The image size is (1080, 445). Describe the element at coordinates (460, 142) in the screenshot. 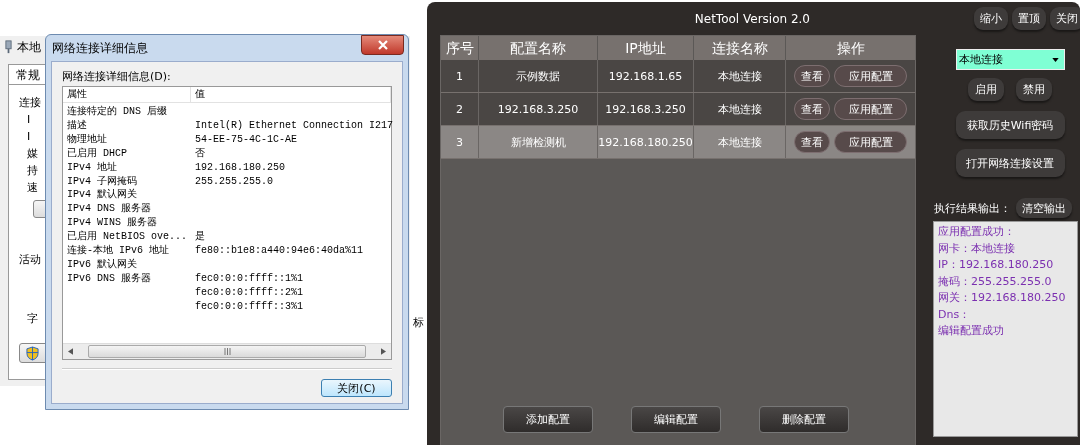

I see `table-cell: 3` at that location.